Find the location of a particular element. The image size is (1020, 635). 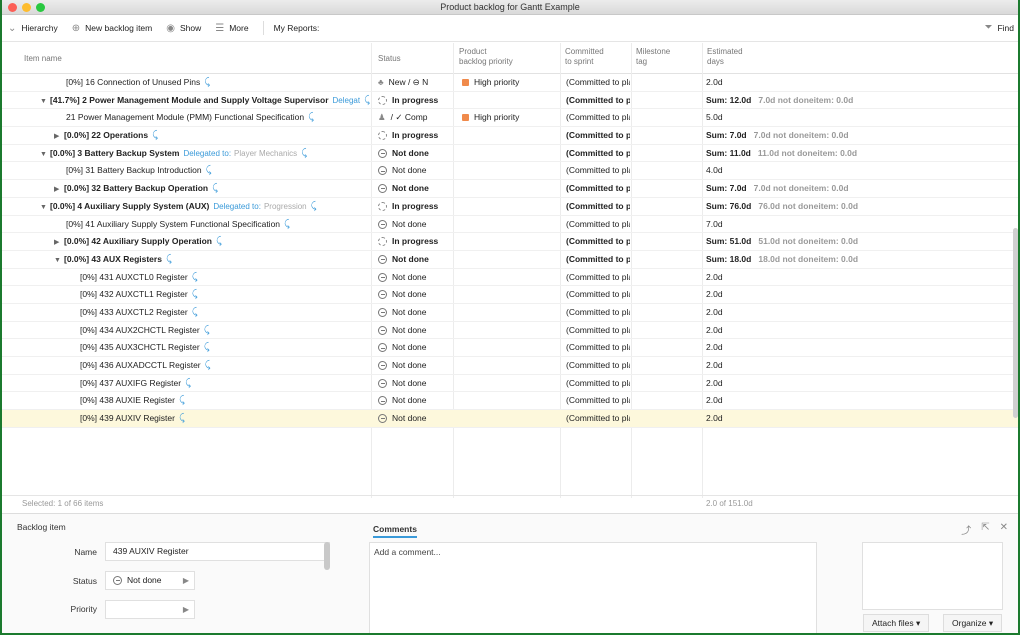

show-button: ◉ Show is located at coordinates (183, 28).